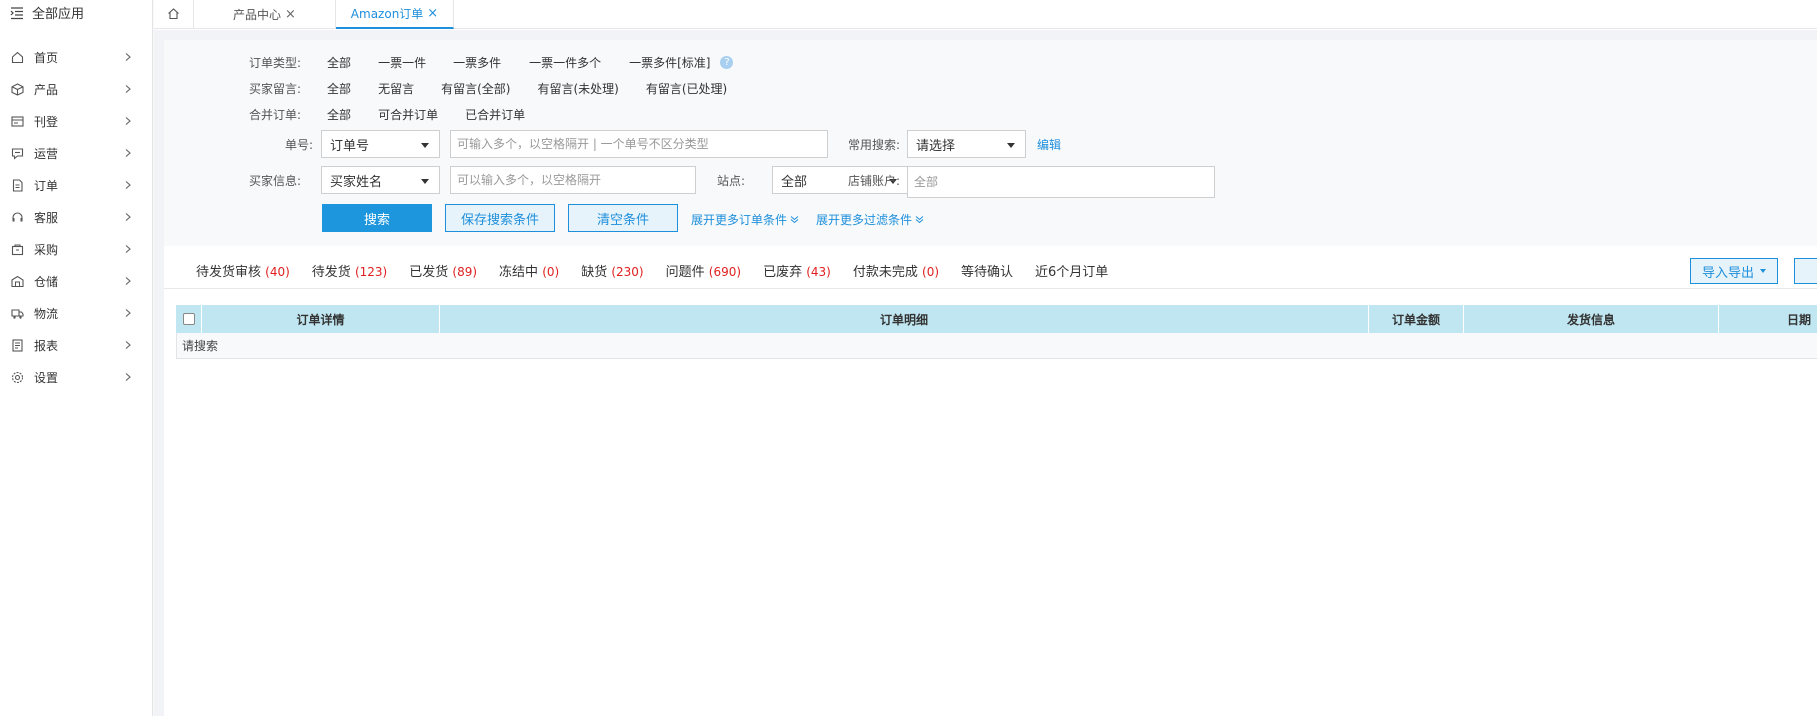 This screenshot has width=1817, height=716. What do you see at coordinates (429, 272) in the screenshot?
I see `status-tab-label: 已发货` at bounding box center [429, 272].